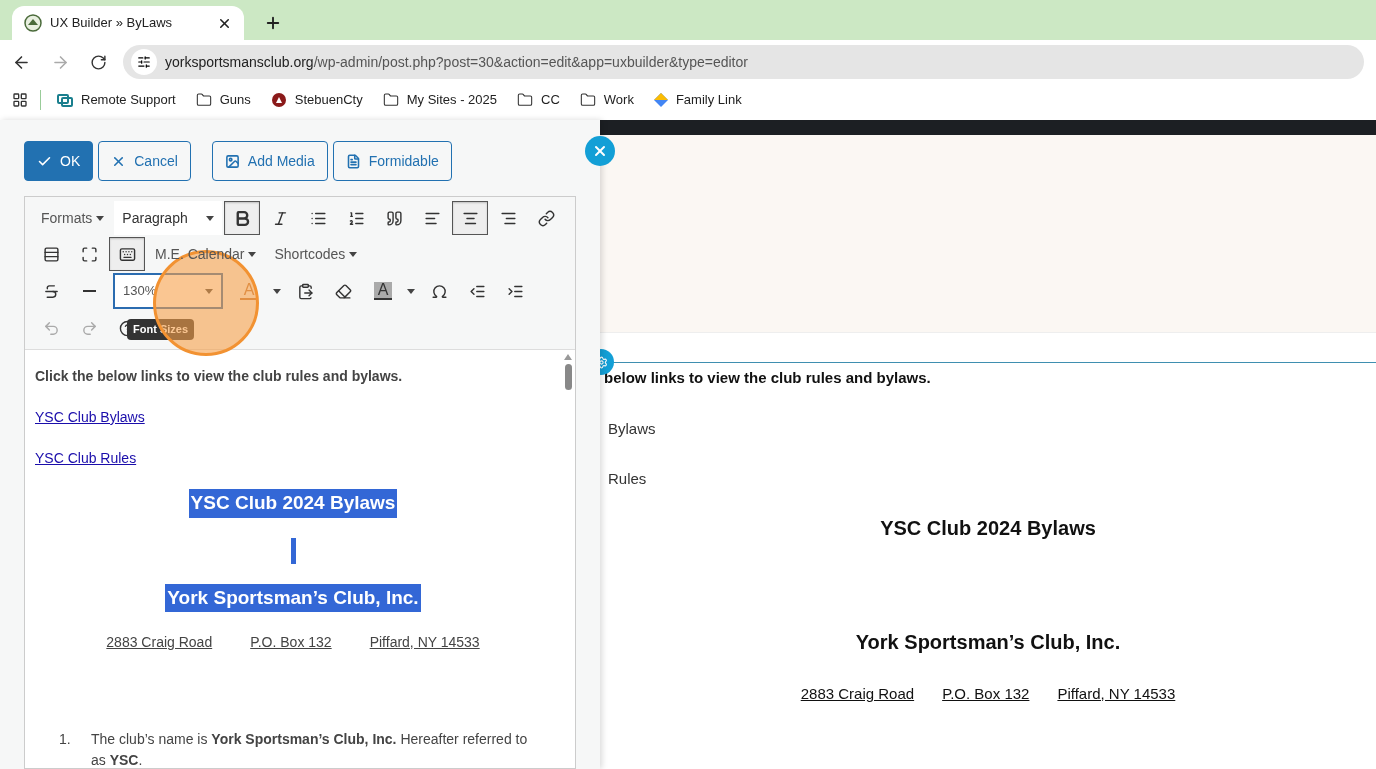 This screenshot has width=1376, height=769. What do you see at coordinates (168, 218) in the screenshot?
I see `format-select: Paragraph` at bounding box center [168, 218].